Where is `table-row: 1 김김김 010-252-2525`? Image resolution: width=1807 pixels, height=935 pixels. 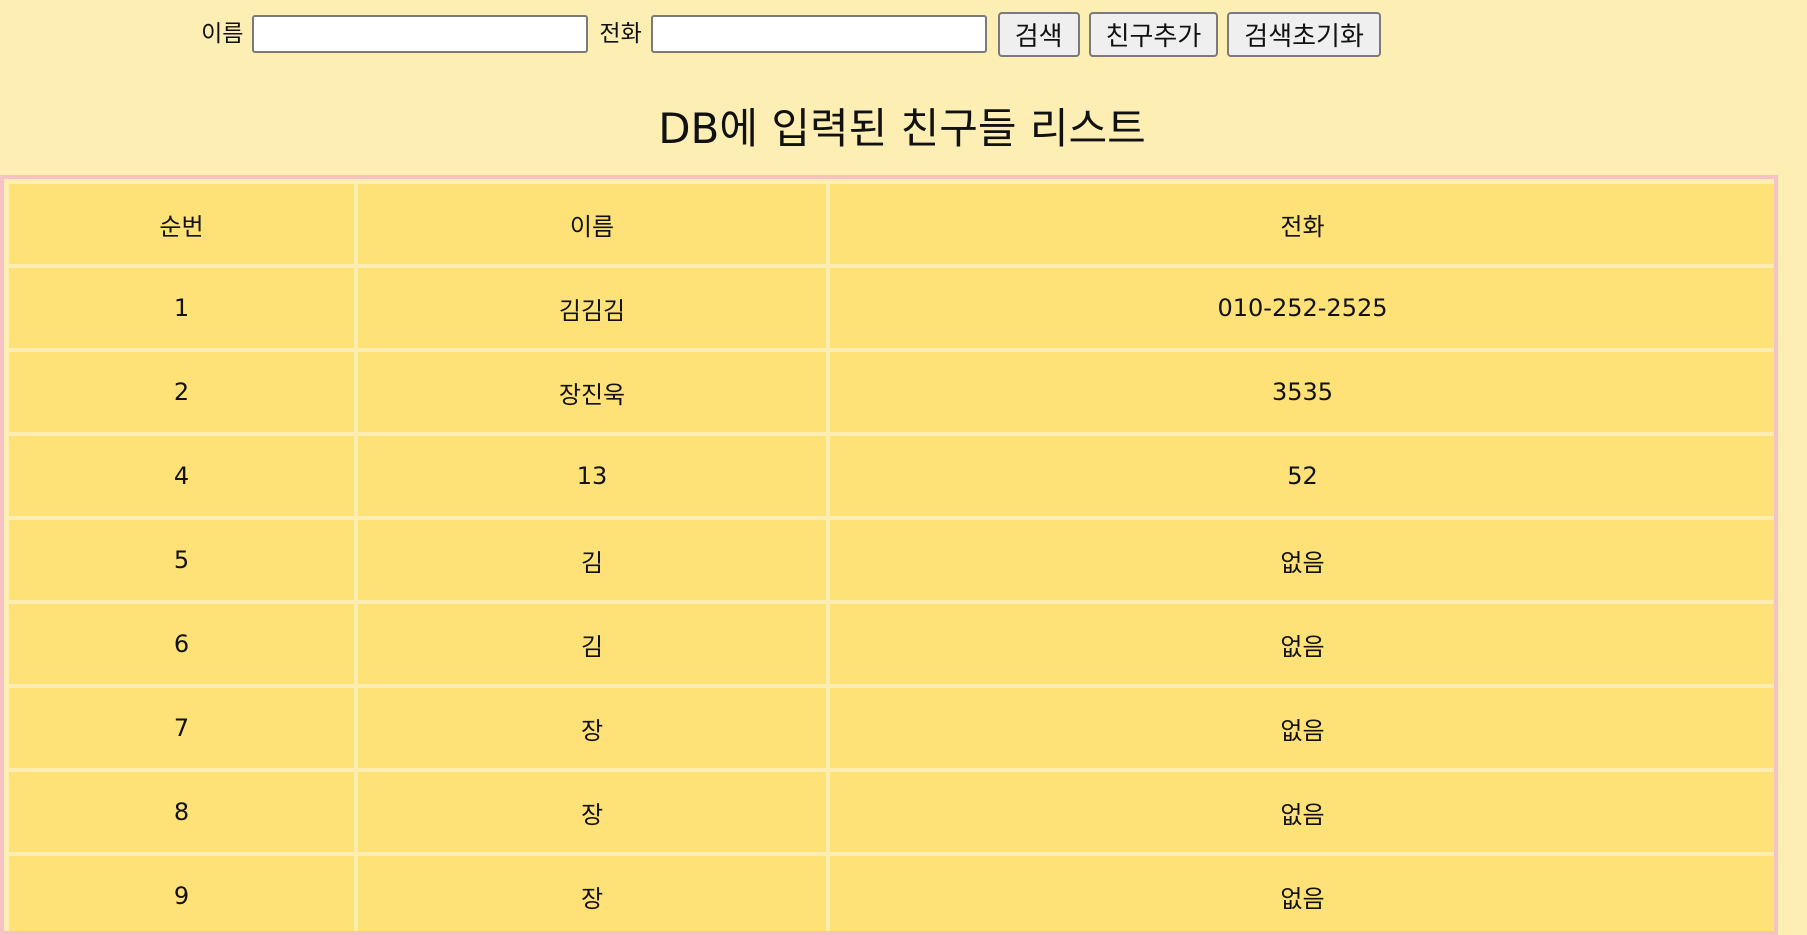
table-row: 1 김김김 010-252-2525 is located at coordinates (891, 308).